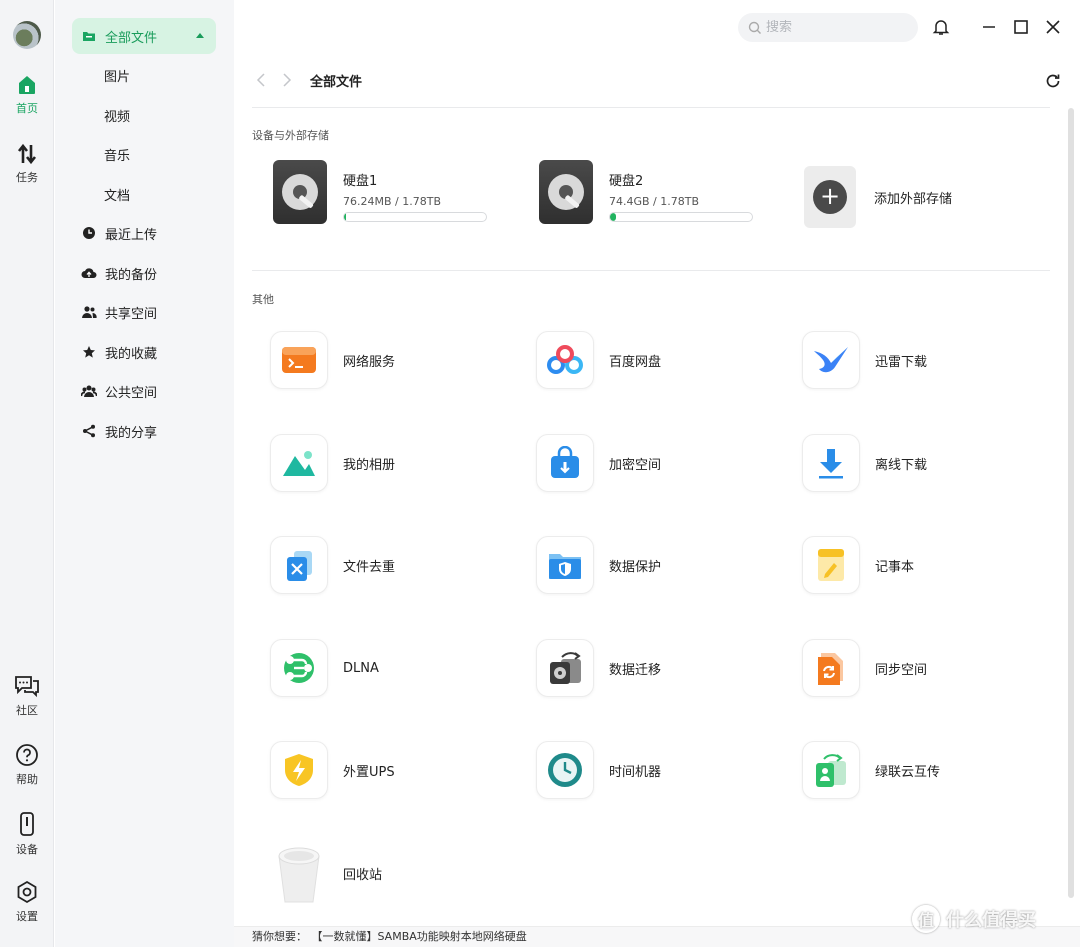 The width and height of the screenshot is (1080, 947). Describe the element at coordinates (299, 770) in the screenshot. I see `ups-shield-icon` at that location.